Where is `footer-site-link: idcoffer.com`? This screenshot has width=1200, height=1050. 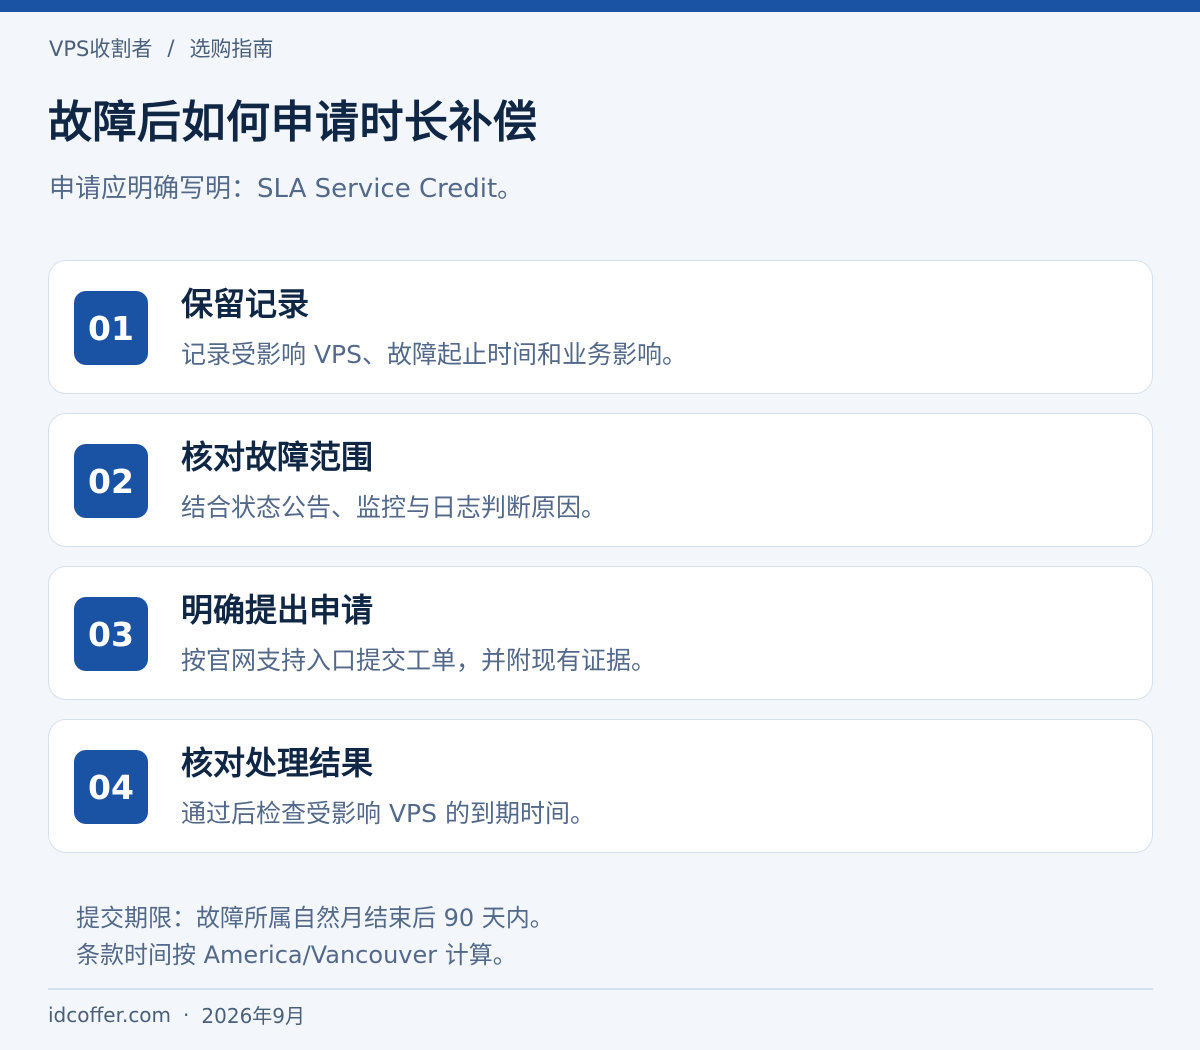
footer-site-link: idcoffer.com is located at coordinates (109, 1015).